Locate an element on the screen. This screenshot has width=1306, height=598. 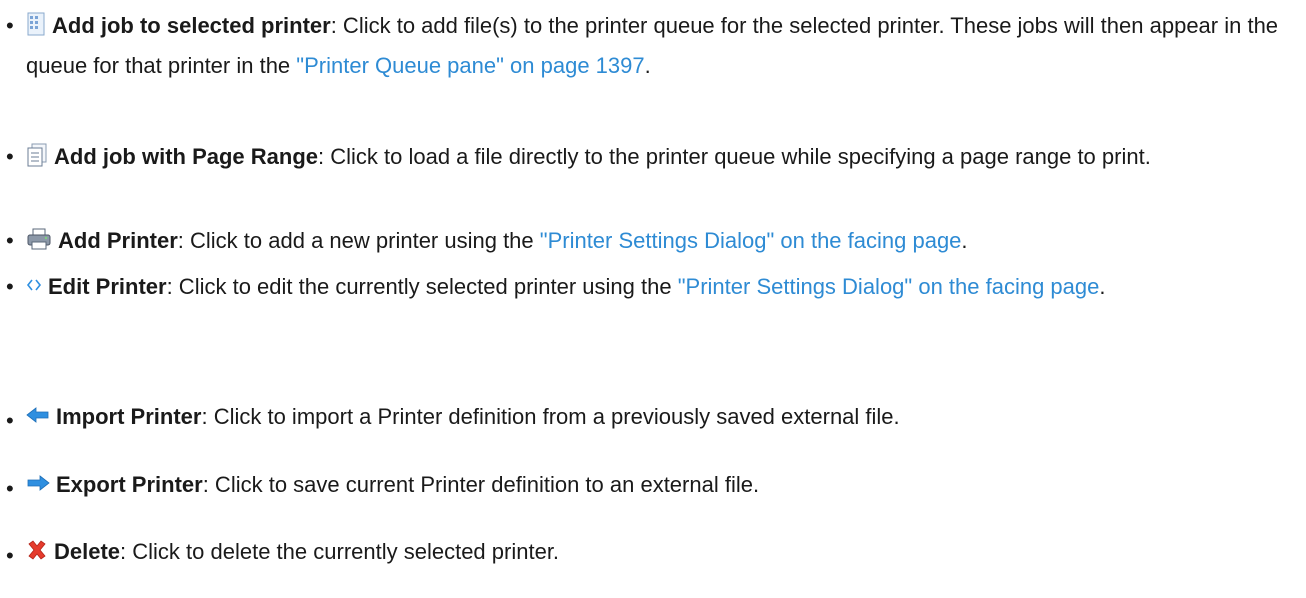
printer-queue-link: "Printer Queue pane" on page 1397 is located at coordinates (470, 65).